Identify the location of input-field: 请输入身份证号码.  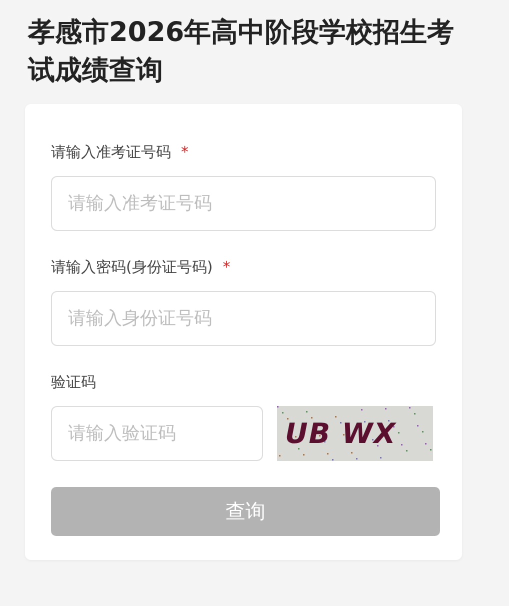
(243, 318).